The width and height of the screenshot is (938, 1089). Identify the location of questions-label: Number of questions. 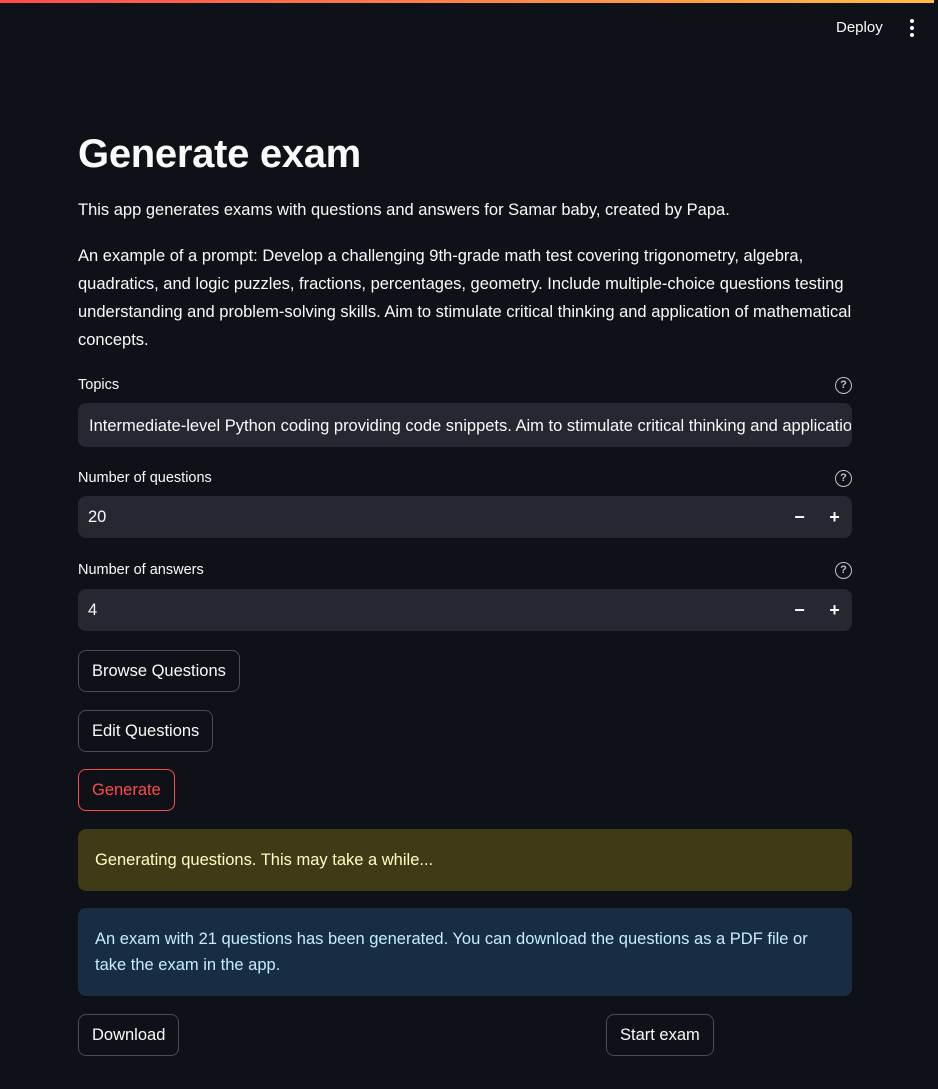
(145, 478).